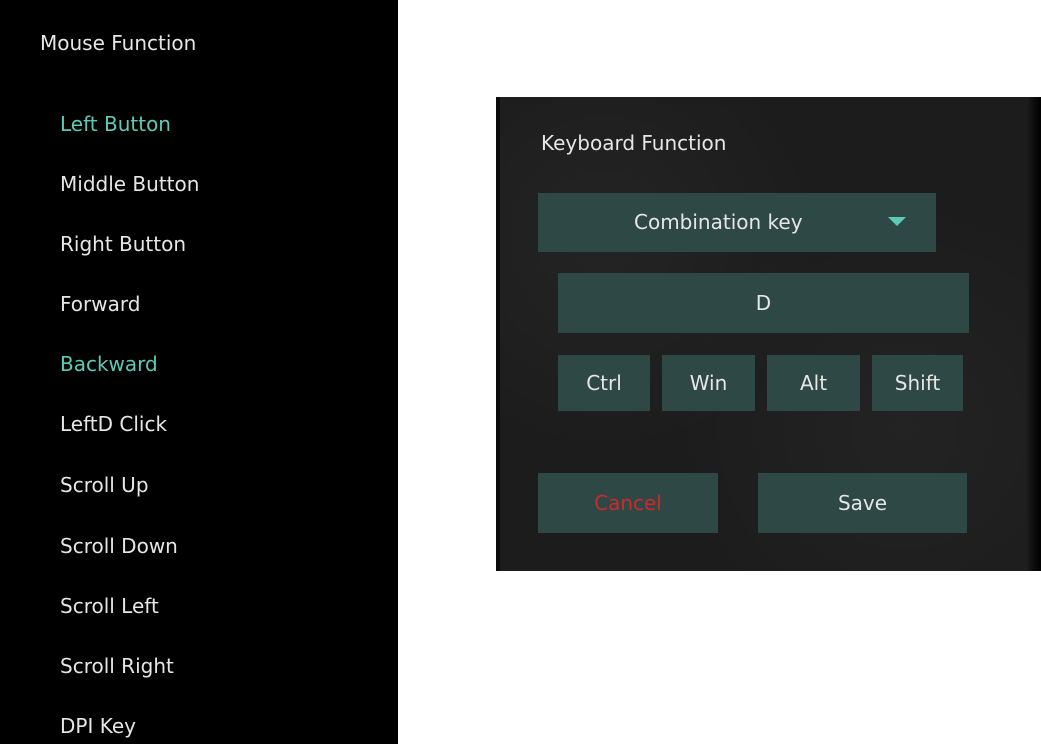 The image size is (1041, 744). Describe the element at coordinates (98, 726) in the screenshot. I see `mouse-item-dpi-key: DPI Key` at that location.